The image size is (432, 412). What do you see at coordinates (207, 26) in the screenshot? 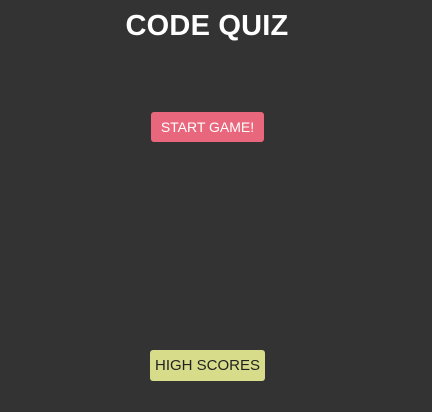
I see `page-title: CODE QUIZ` at bounding box center [207, 26].